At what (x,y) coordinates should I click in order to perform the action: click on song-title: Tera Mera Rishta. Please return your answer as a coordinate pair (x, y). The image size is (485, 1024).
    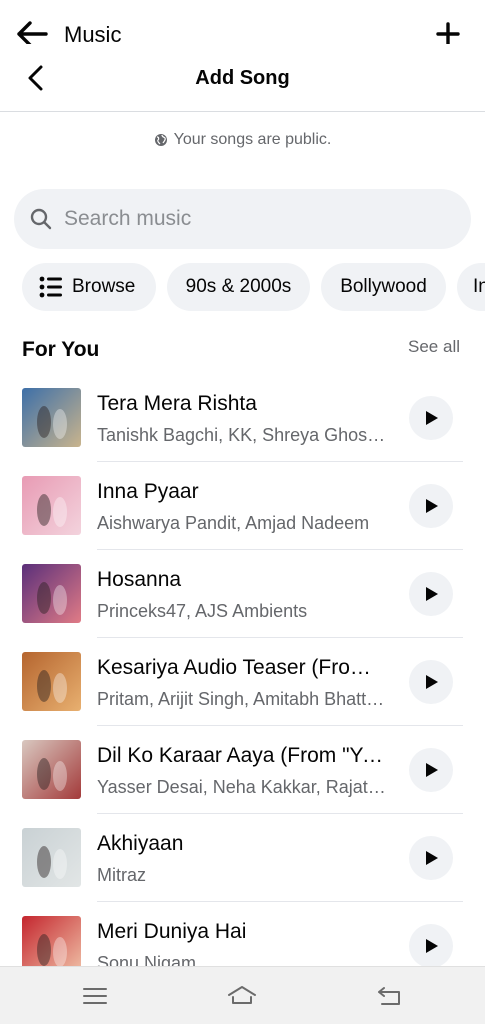
    Looking at the image, I should click on (177, 403).